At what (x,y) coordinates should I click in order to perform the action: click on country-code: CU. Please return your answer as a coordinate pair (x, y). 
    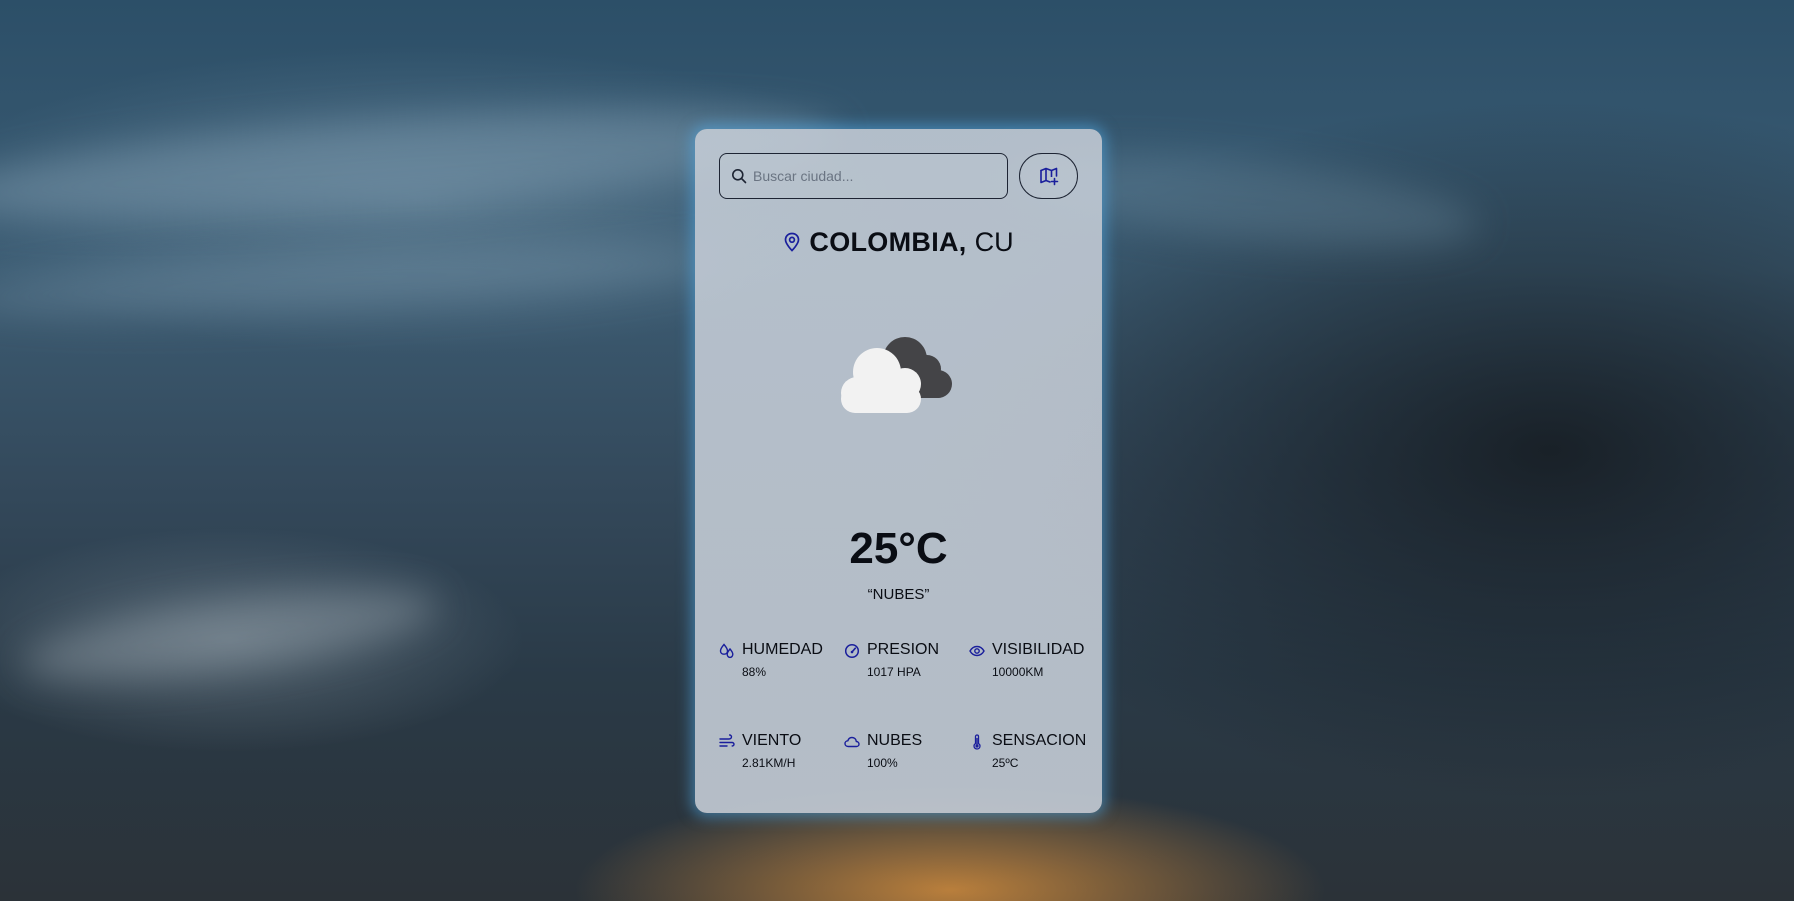
    Looking at the image, I should click on (994, 241).